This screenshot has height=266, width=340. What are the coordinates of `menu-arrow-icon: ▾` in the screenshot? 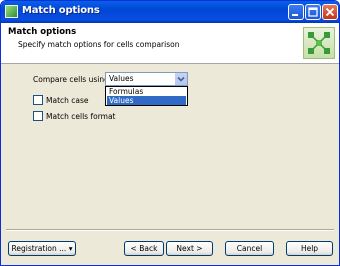 It's located at (70, 248).